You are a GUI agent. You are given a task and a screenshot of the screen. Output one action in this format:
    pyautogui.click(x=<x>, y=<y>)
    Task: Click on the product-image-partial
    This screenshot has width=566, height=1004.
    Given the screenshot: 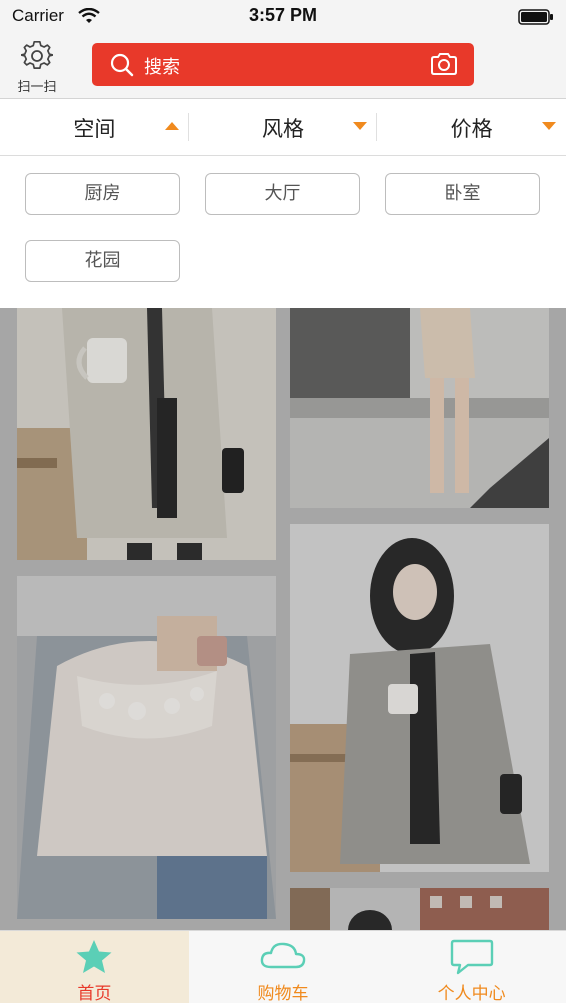 What is the action you would take?
    pyautogui.click(x=419, y=909)
    